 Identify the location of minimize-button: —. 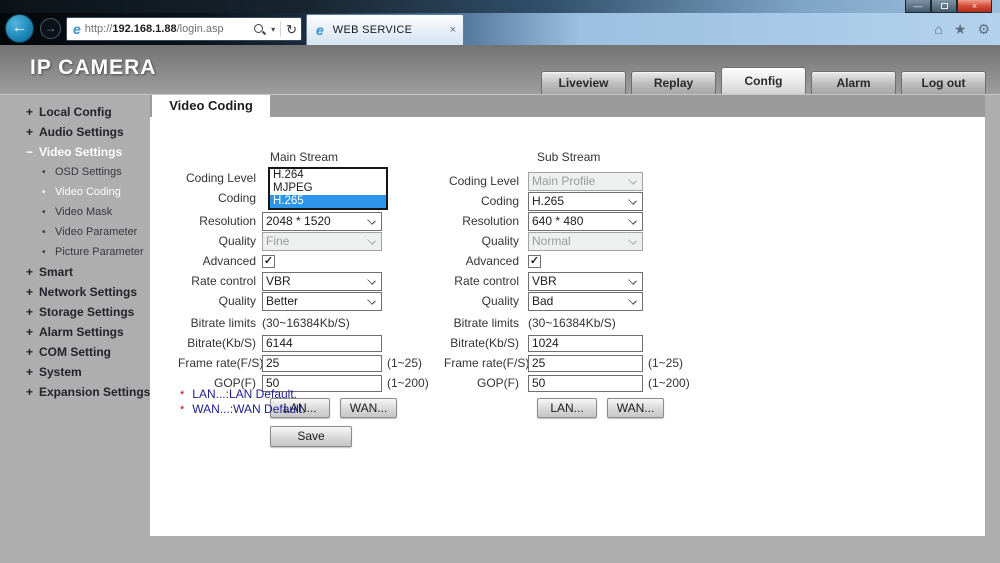
(918, 6).